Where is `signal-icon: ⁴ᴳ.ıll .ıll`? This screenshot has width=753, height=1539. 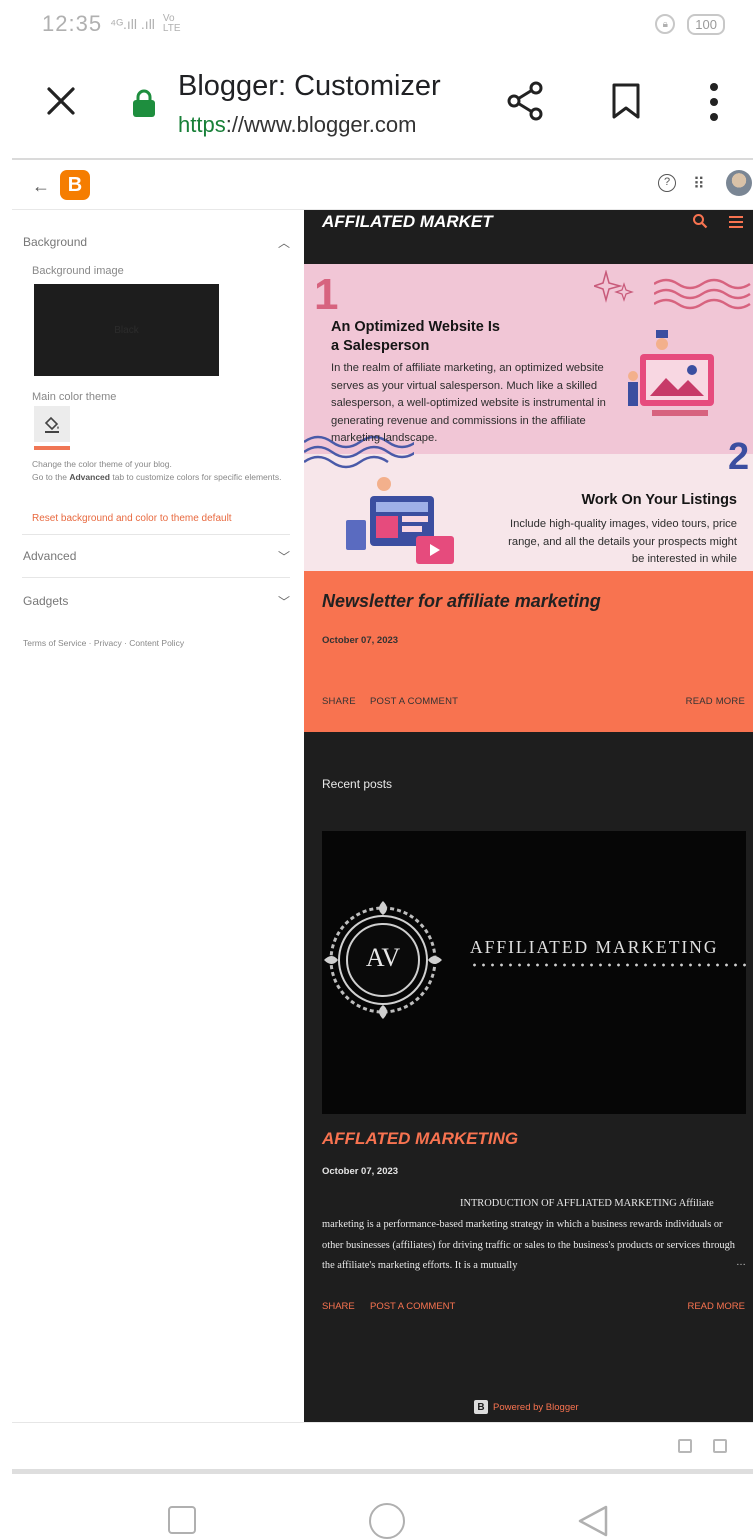
signal-icon: ⁴ᴳ.ıll .ıll is located at coordinates (132, 24).